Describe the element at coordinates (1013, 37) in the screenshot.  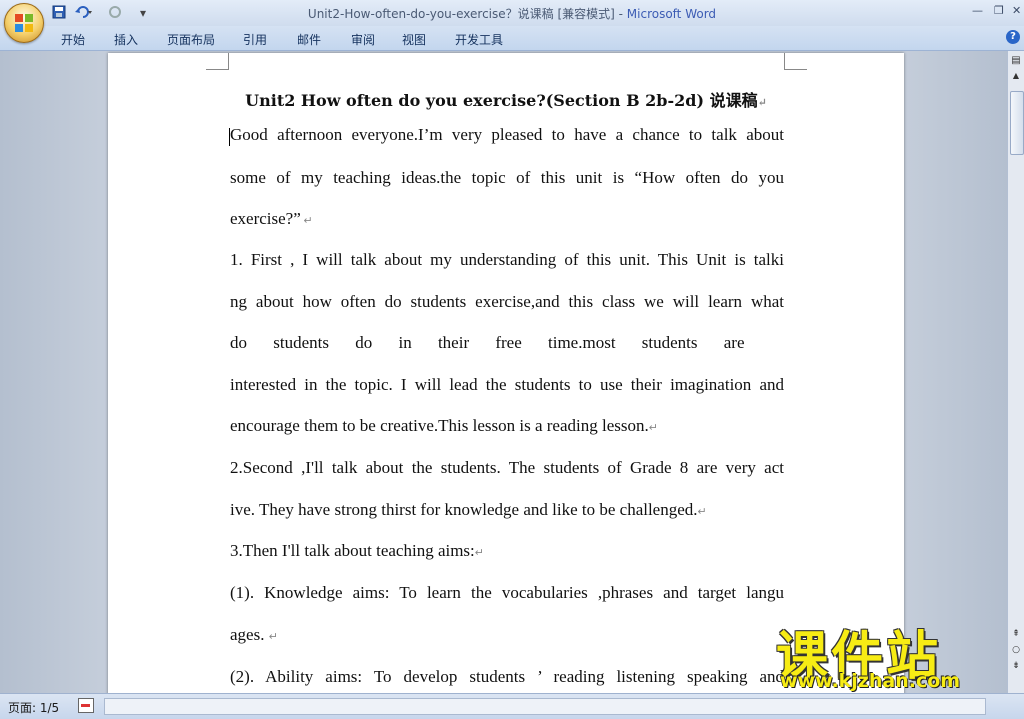
I see `help-icon: ?` at that location.